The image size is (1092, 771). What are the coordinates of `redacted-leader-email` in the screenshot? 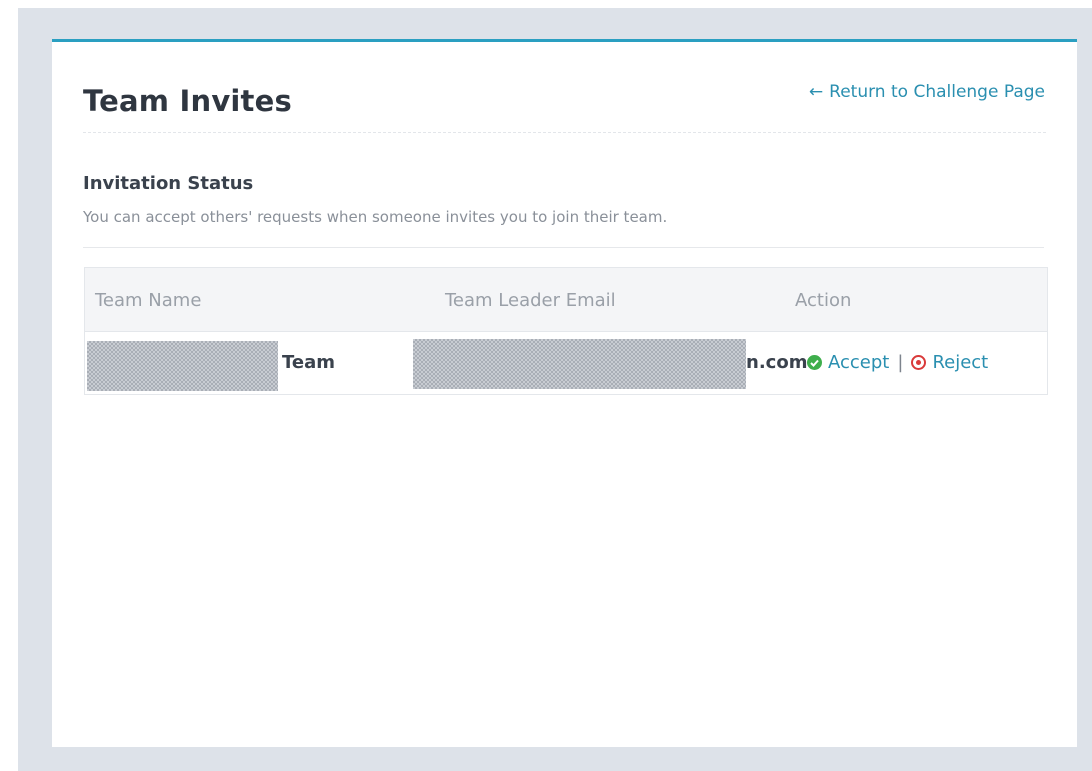 It's located at (579, 364).